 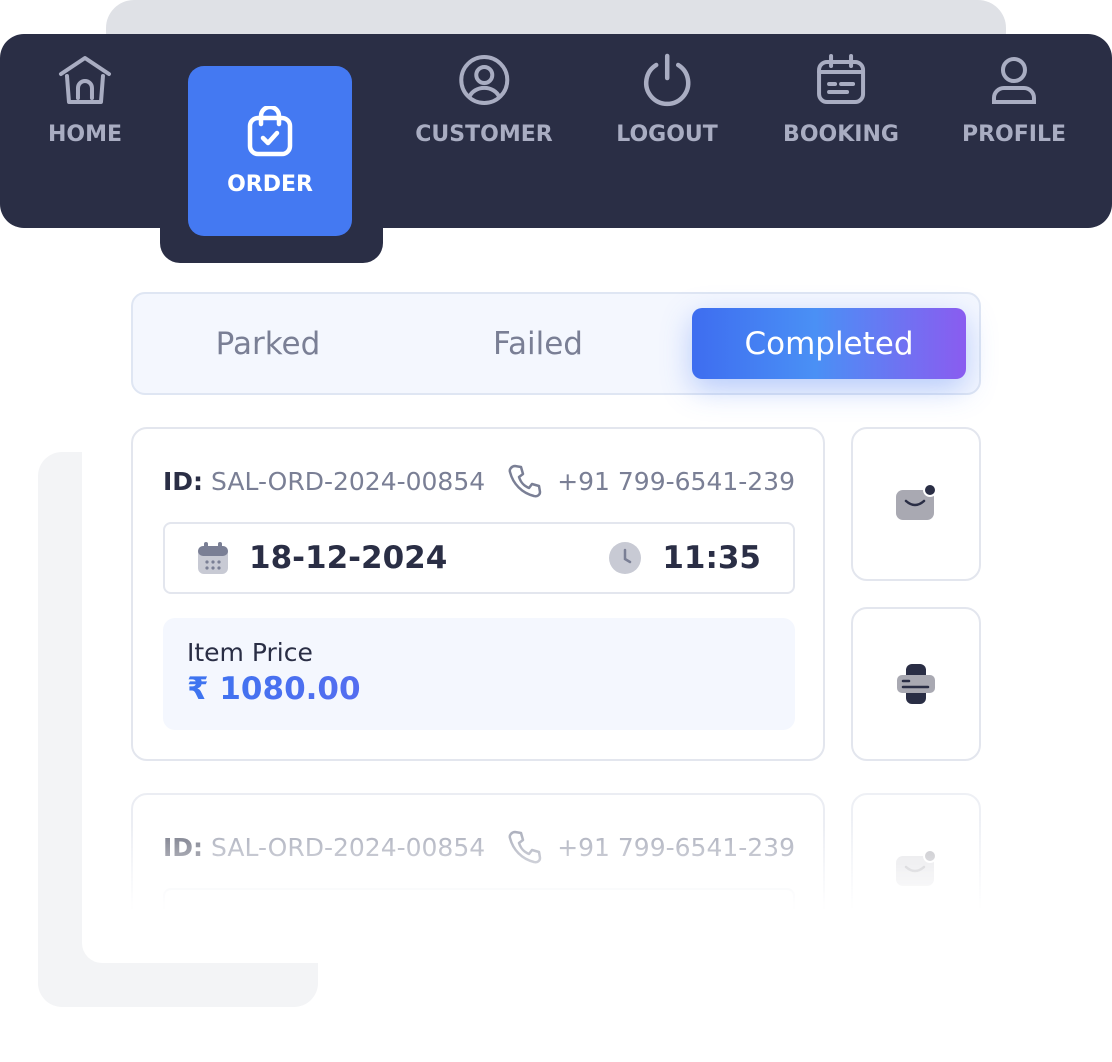 I want to click on order-status-tabs: Parked Failed Completed, so click(x=556, y=343).